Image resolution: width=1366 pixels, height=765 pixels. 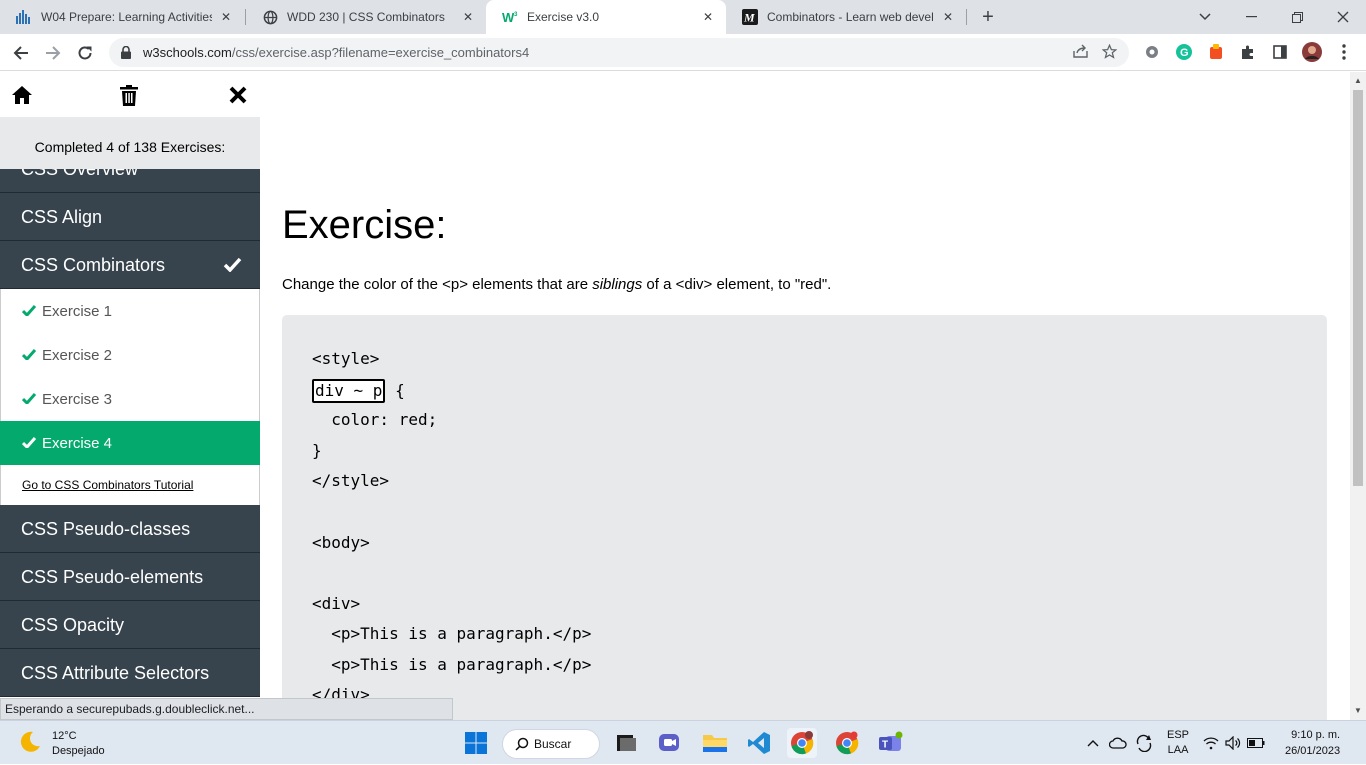 What do you see at coordinates (130, 217) in the screenshot?
I see `category-css-align: CSS Align` at bounding box center [130, 217].